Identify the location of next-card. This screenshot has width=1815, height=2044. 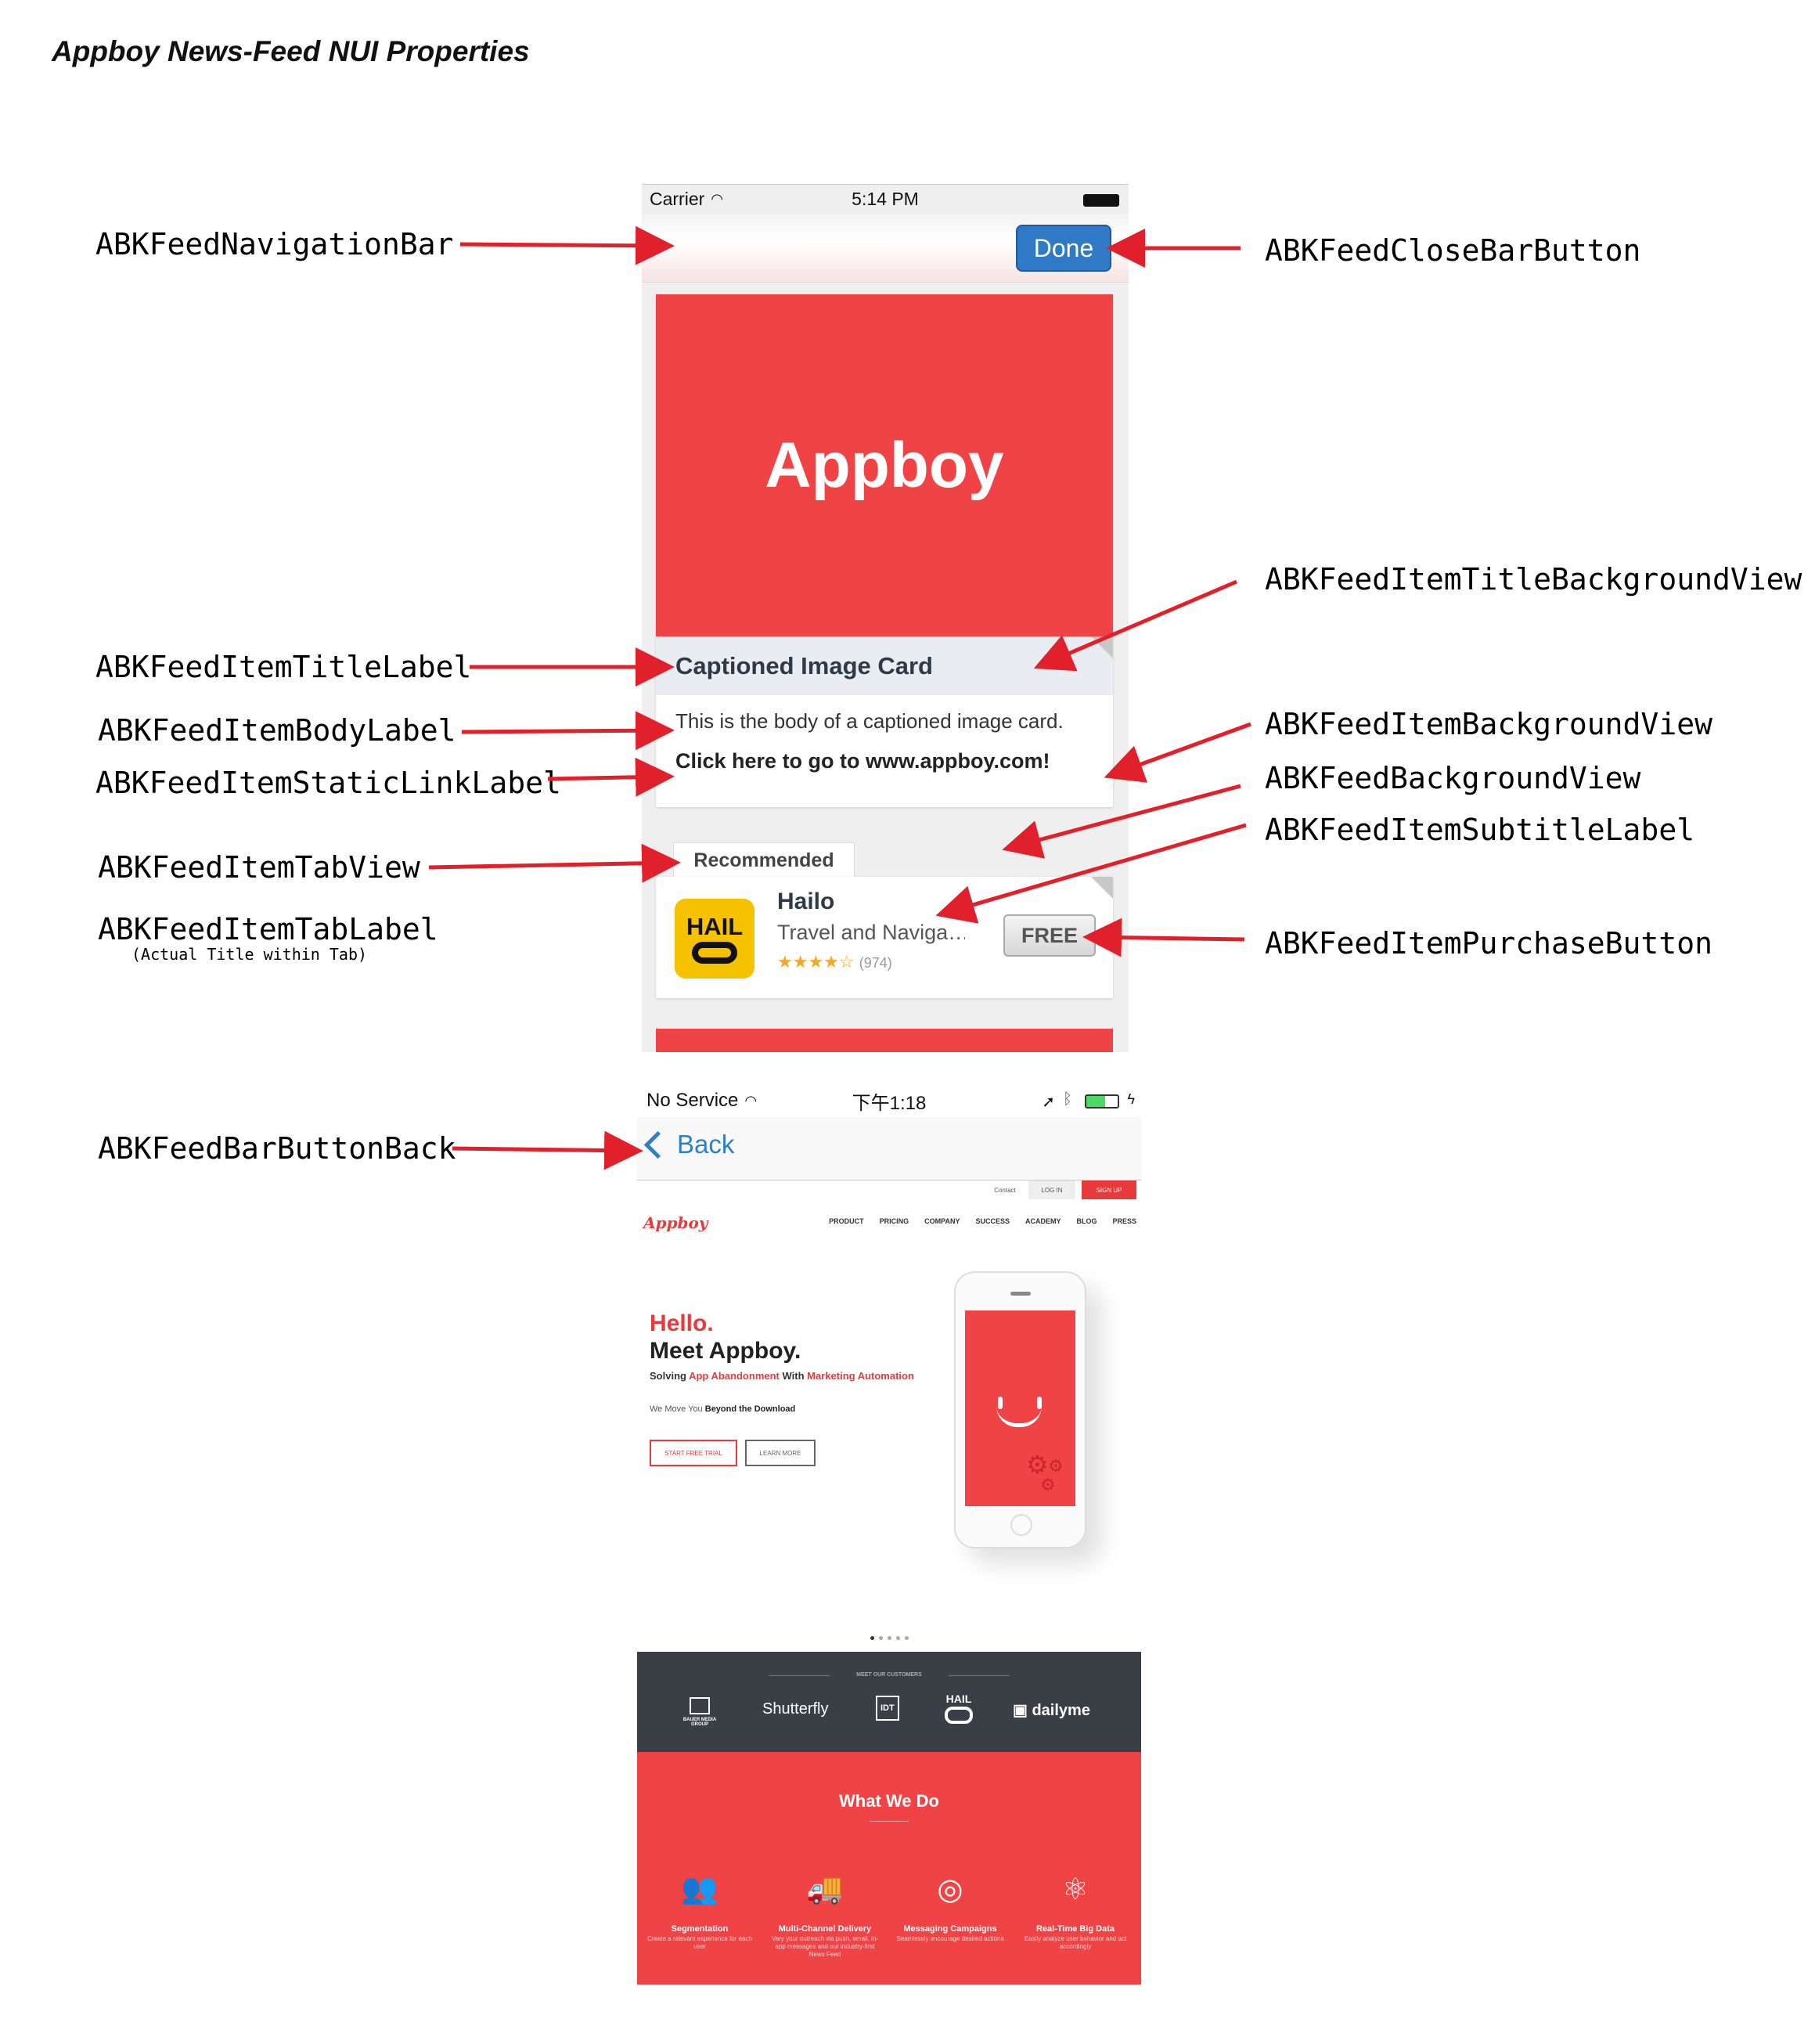
(884, 1040).